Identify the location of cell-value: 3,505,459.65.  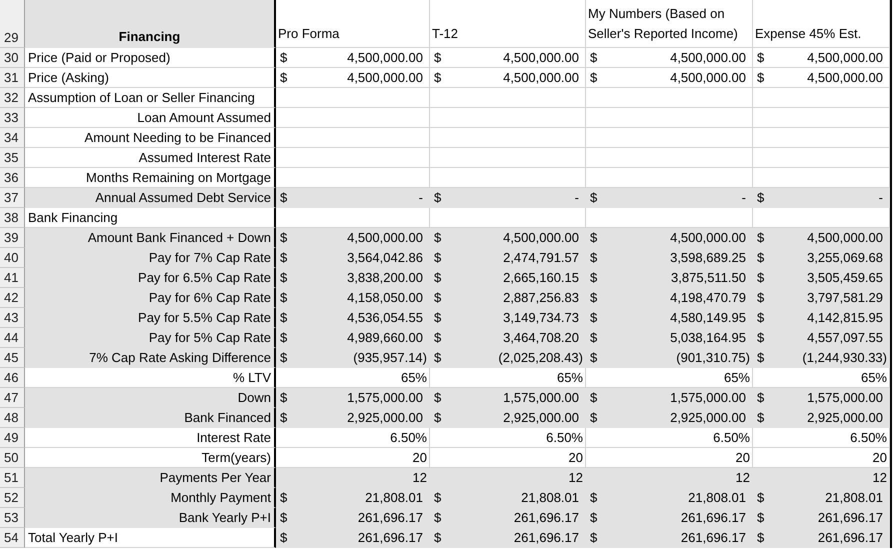
(845, 277).